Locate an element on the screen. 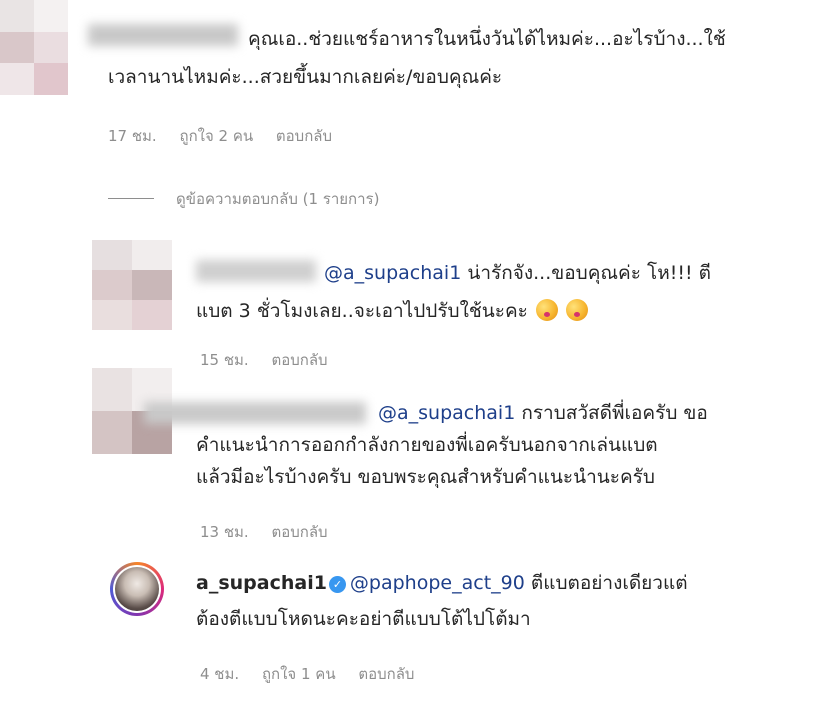 This screenshot has width=820, height=714. reply-meta: 13 ชม. ตอบกลับ is located at coordinates (273, 532).